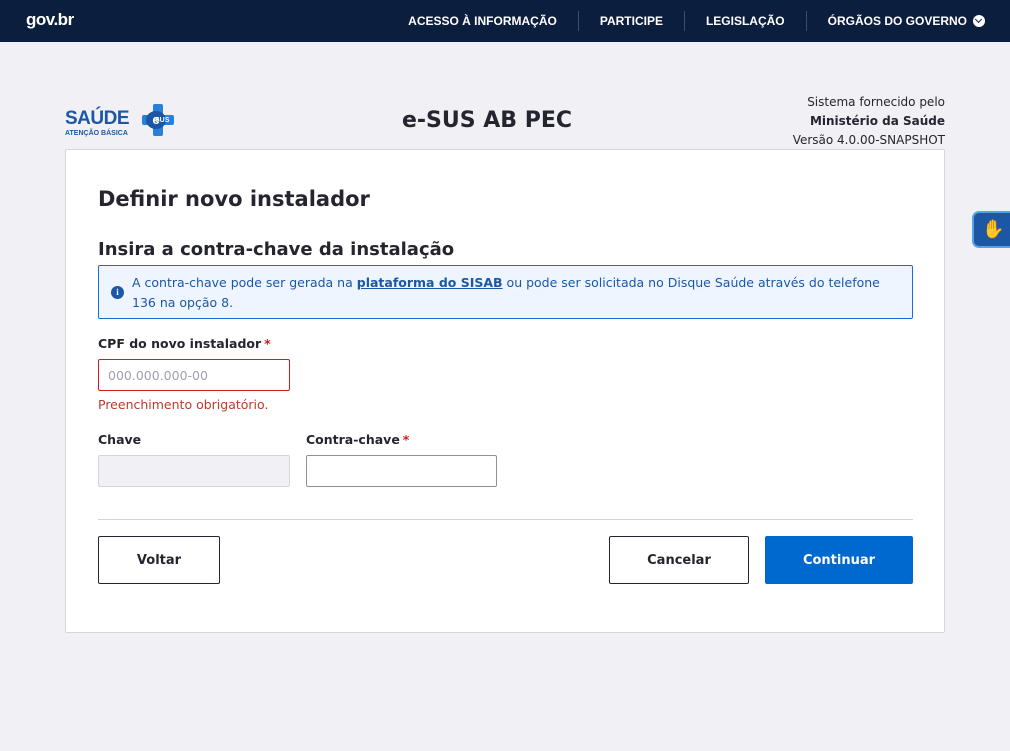 This screenshot has width=1010, height=751. I want to click on nav-acesso-informacao: ACESSO À INFORMAÇÃO, so click(482, 21).